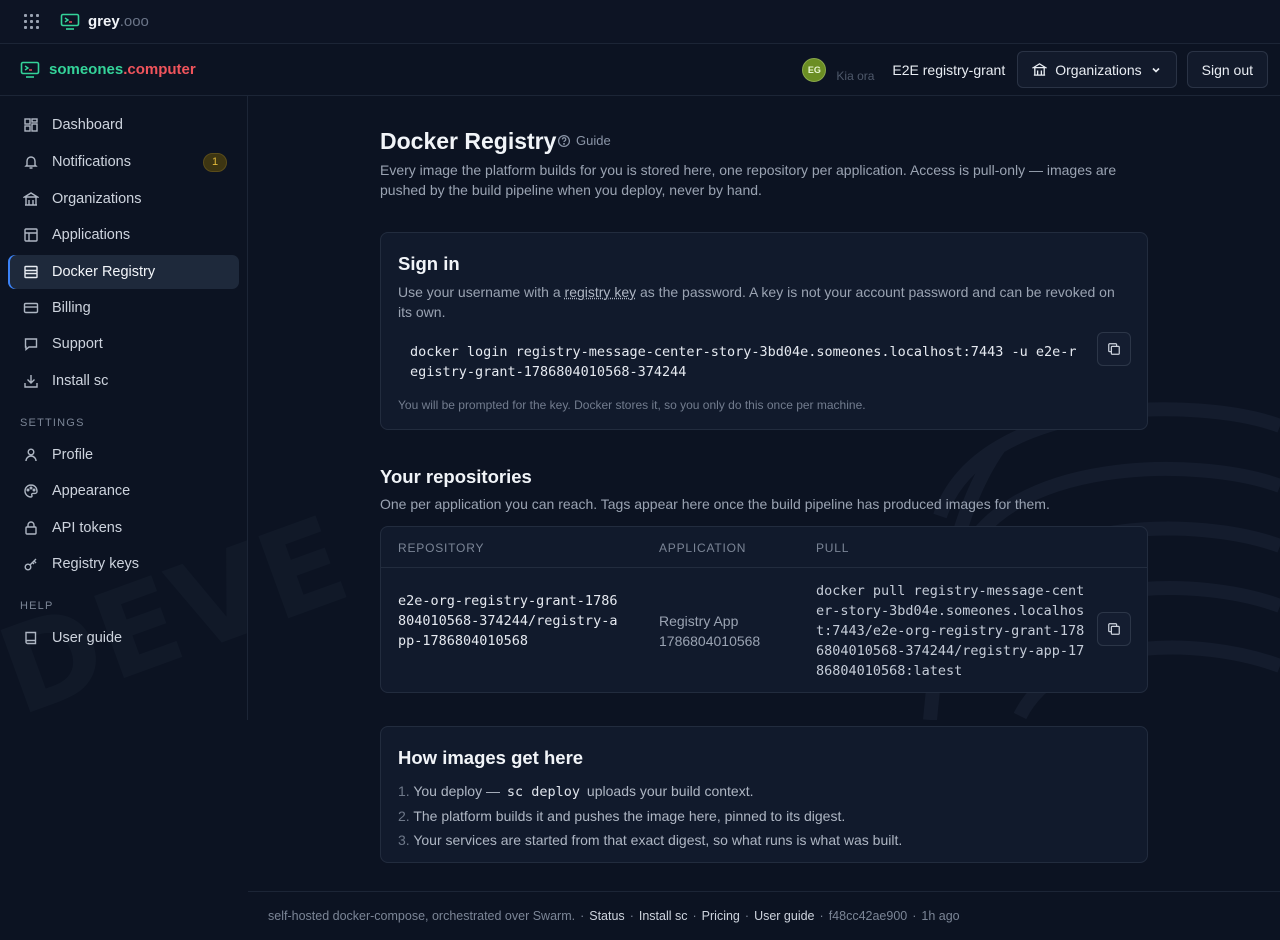 This screenshot has width=1280, height=940. Describe the element at coordinates (123, 528) in the screenshot. I see `sidebar-item-api-tokens: API tokens` at that location.